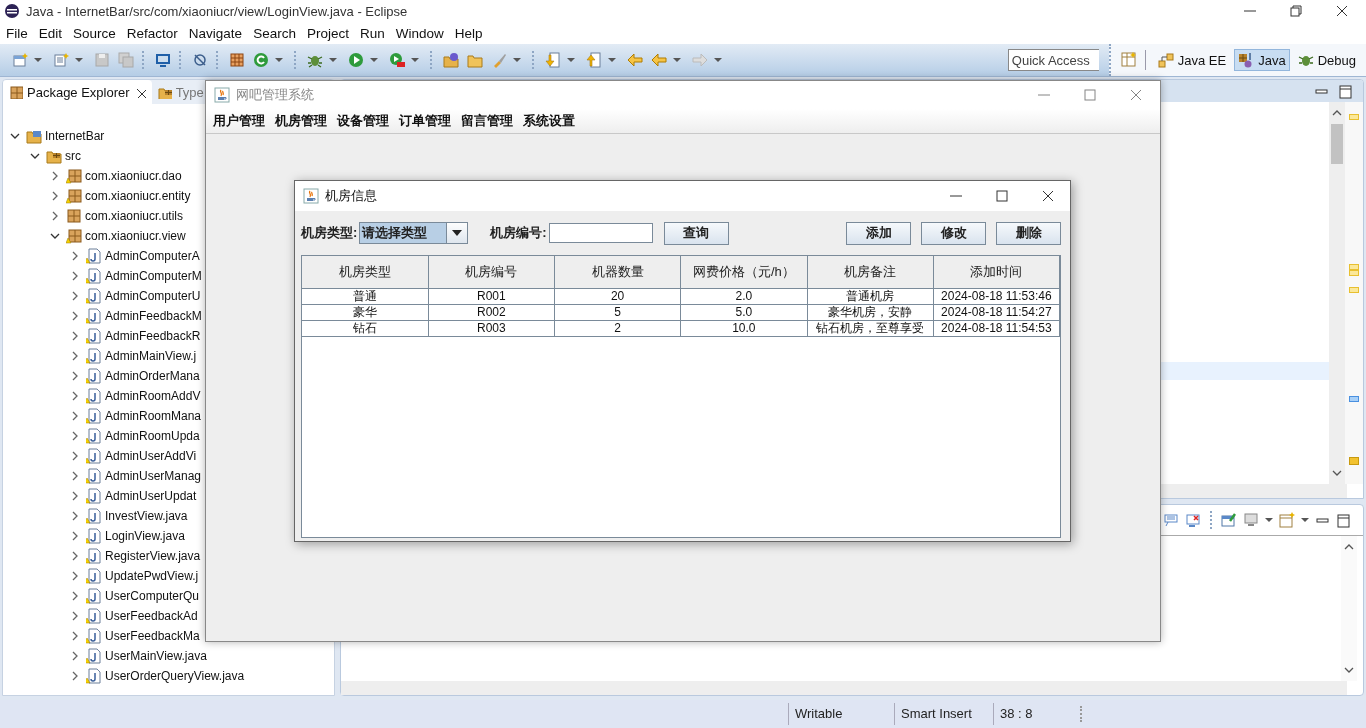 The width and height of the screenshot is (1366, 728). I want to click on dialog-title: 机房信息, so click(351, 196).